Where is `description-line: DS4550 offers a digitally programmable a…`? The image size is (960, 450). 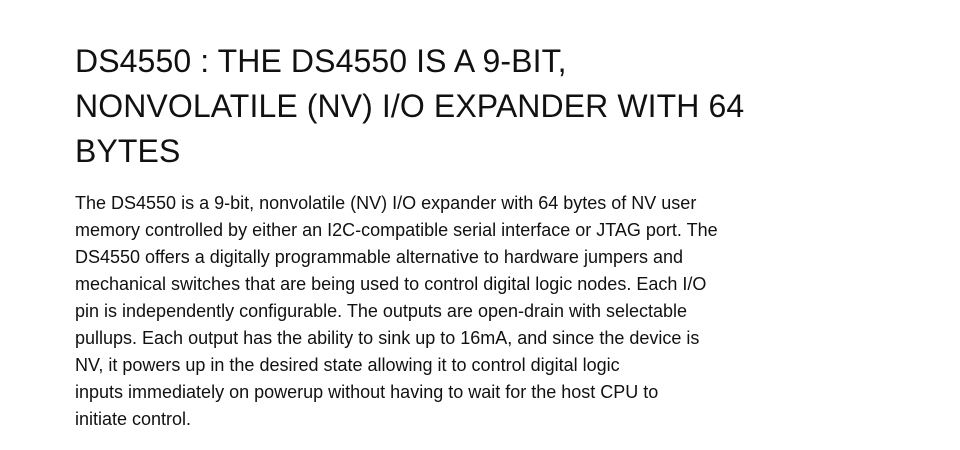 description-line: DS4550 offers a digitally programmable a… is located at coordinates (379, 257).